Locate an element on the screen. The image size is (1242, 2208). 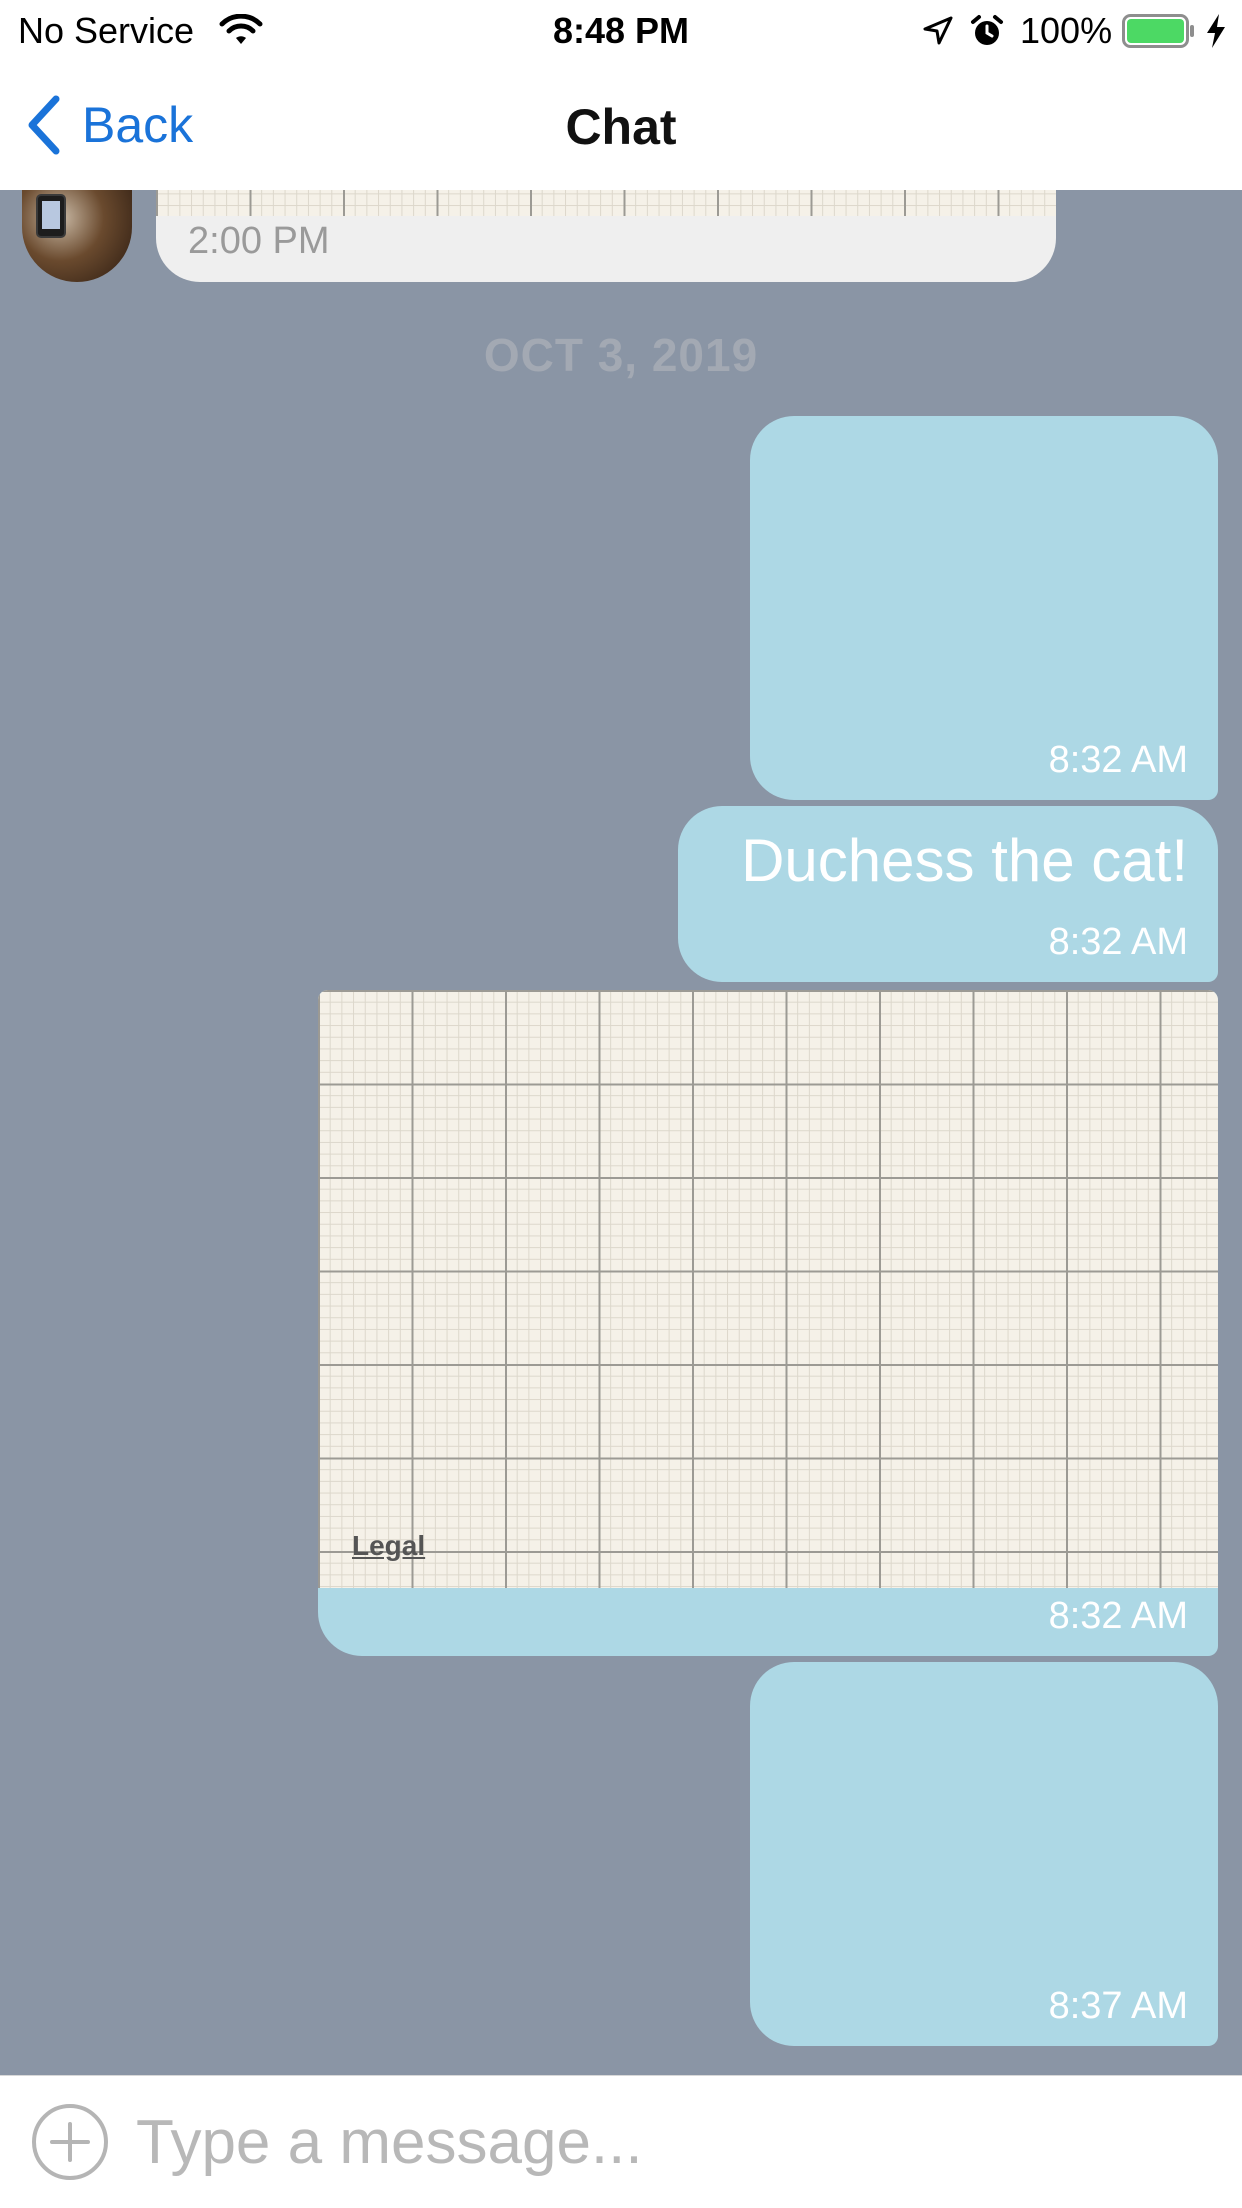
outgoing-text-message: Duchess the cat! 8:32 AM is located at coordinates (948, 894).